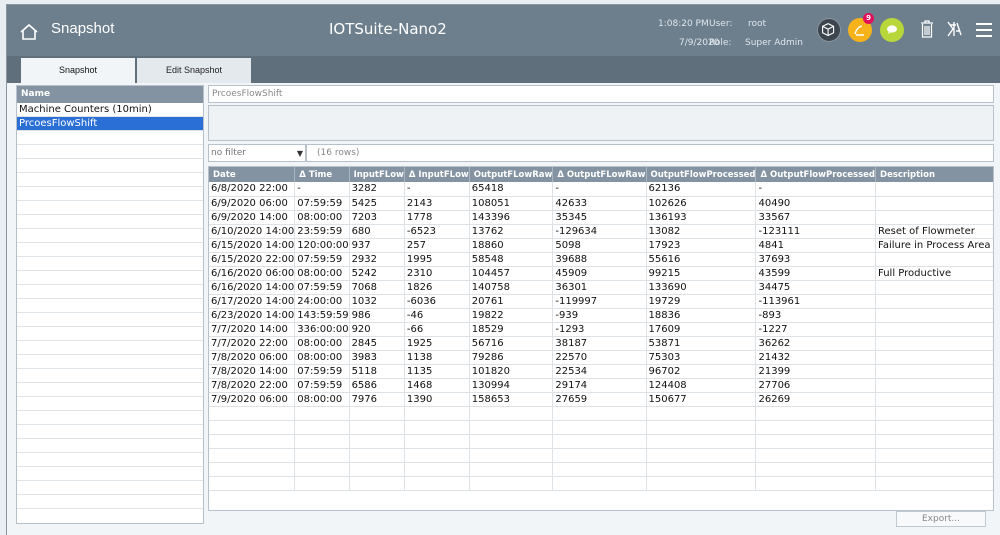  What do you see at coordinates (511, 329) in the screenshot?
I see `table-cell: 18529` at bounding box center [511, 329].